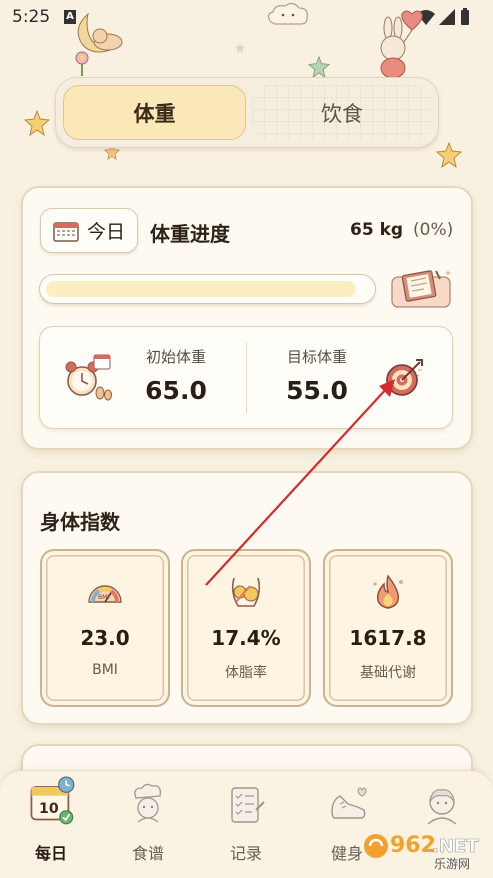  I want to click on nav-label-daily: 每日, so click(51, 852).